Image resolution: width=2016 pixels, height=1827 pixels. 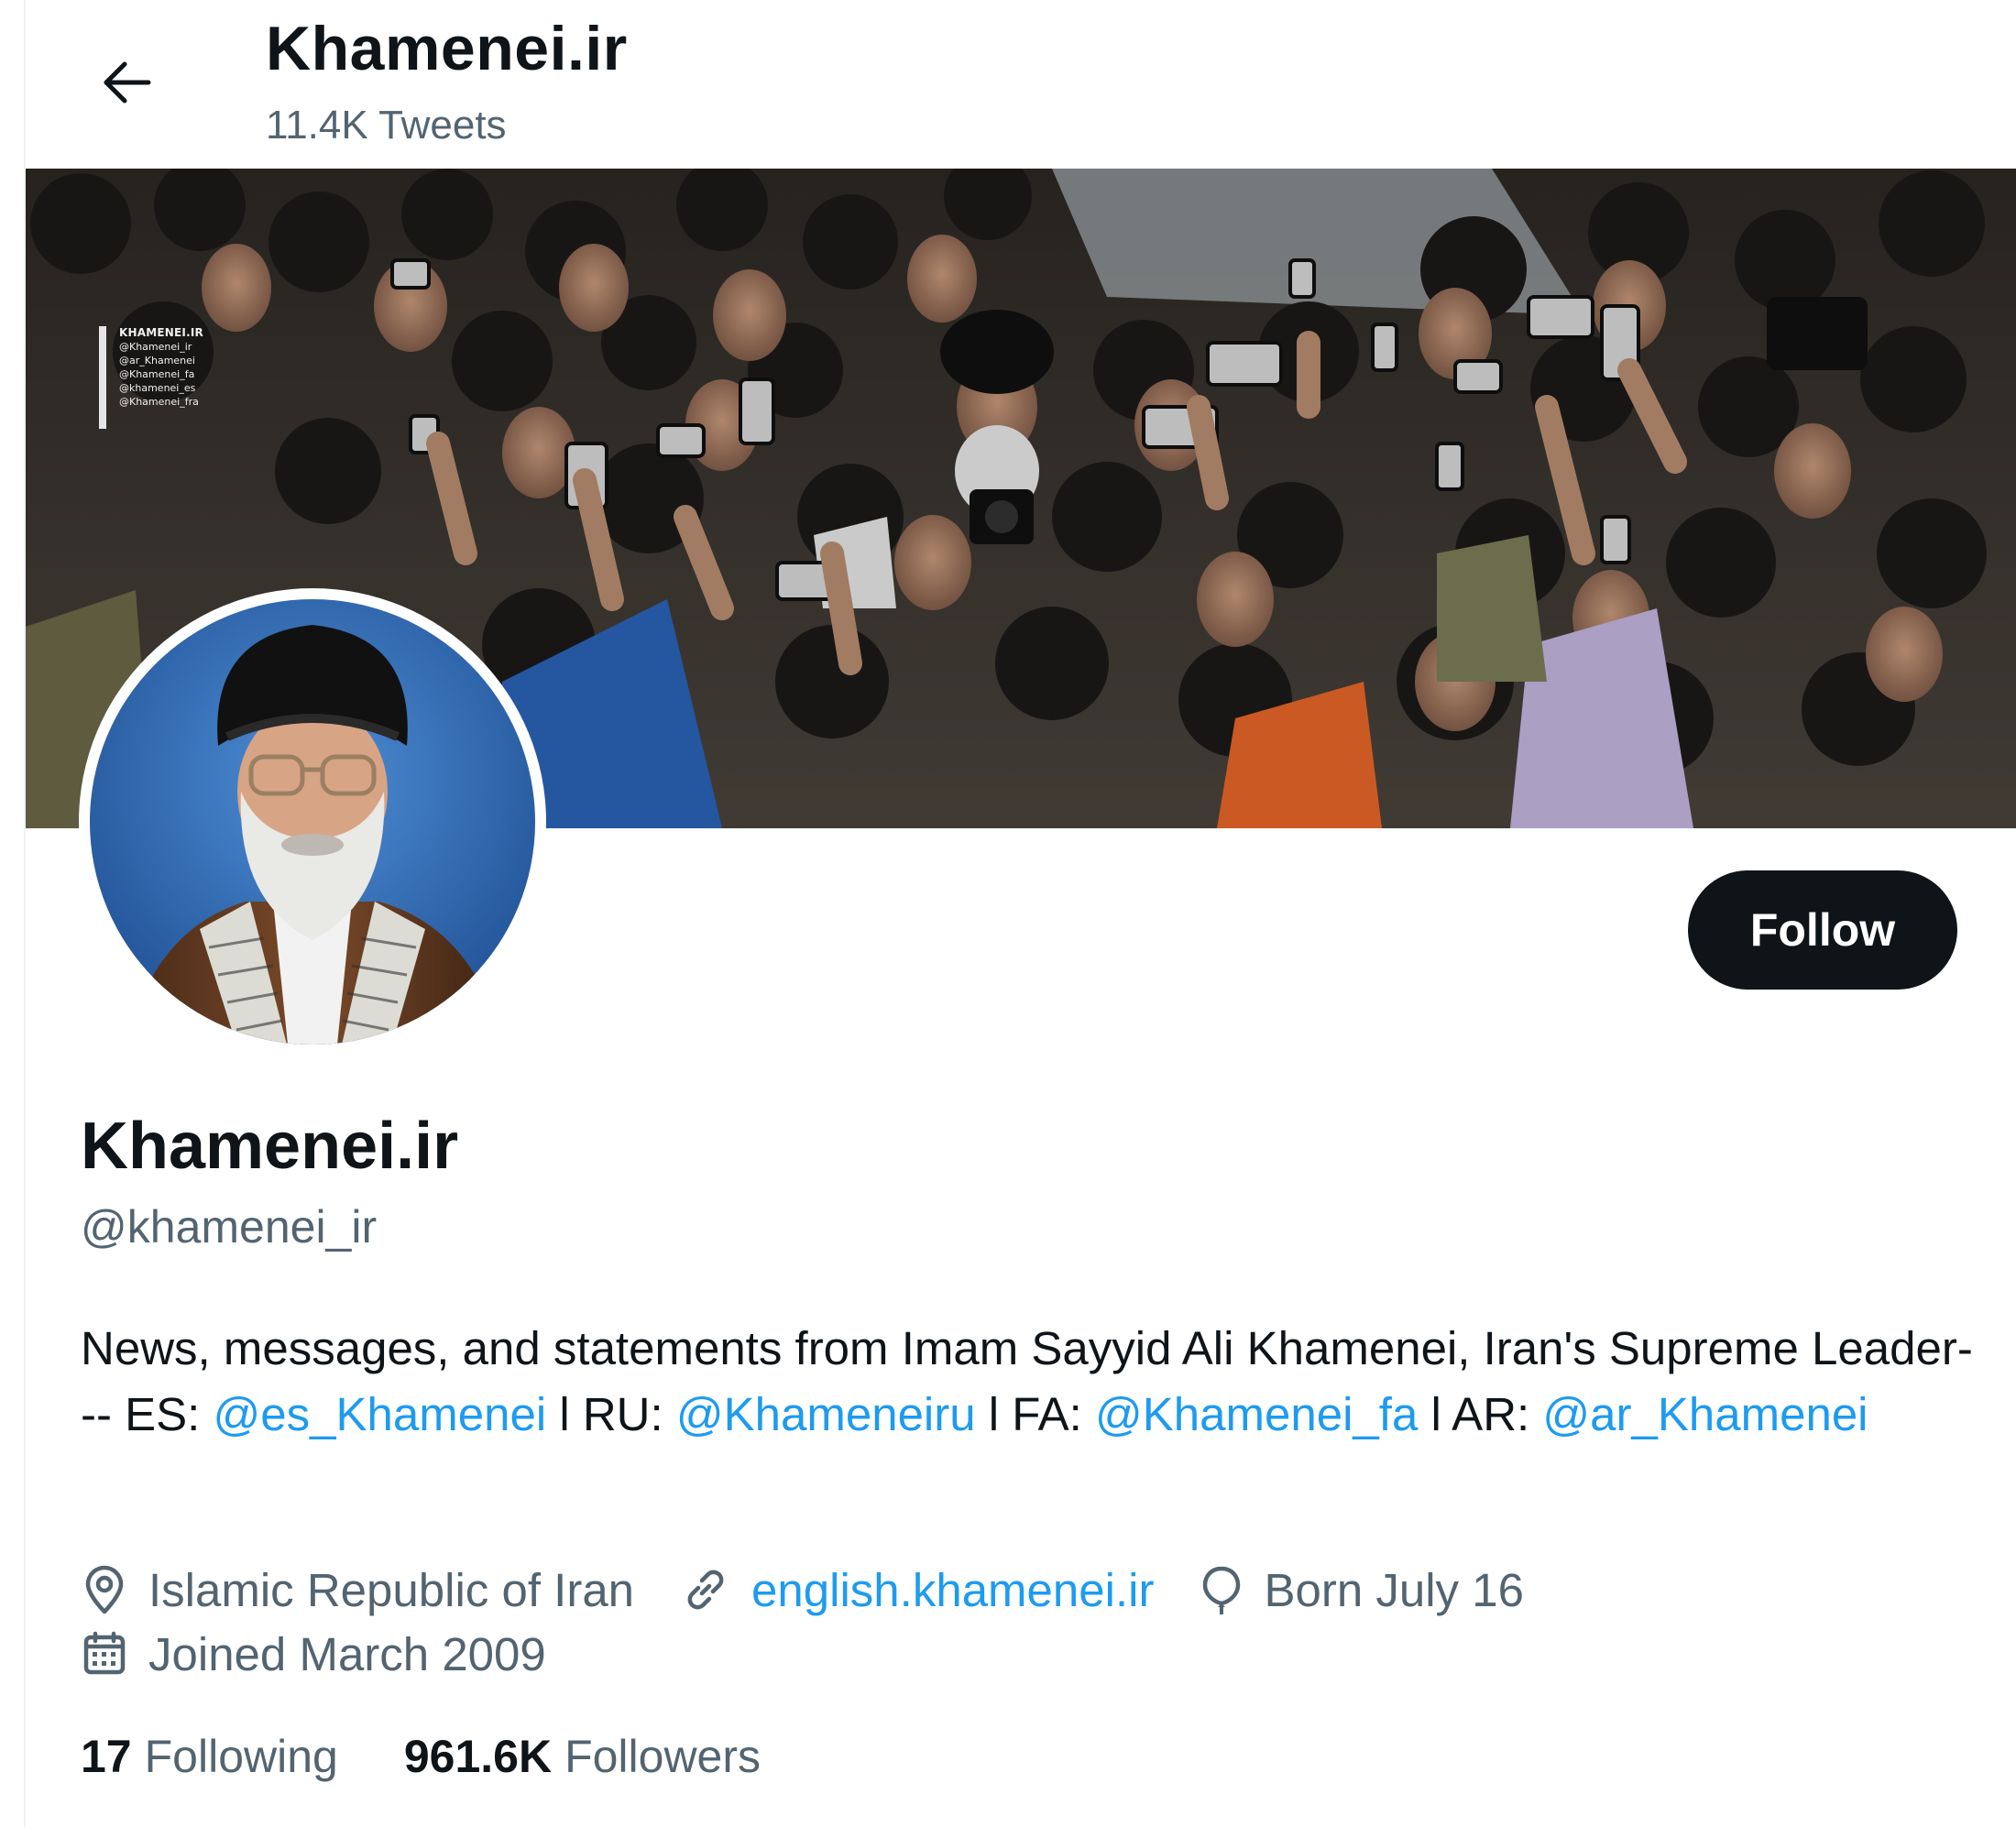 What do you see at coordinates (662, 1756) in the screenshot?
I see `followers-label: Followers` at bounding box center [662, 1756].